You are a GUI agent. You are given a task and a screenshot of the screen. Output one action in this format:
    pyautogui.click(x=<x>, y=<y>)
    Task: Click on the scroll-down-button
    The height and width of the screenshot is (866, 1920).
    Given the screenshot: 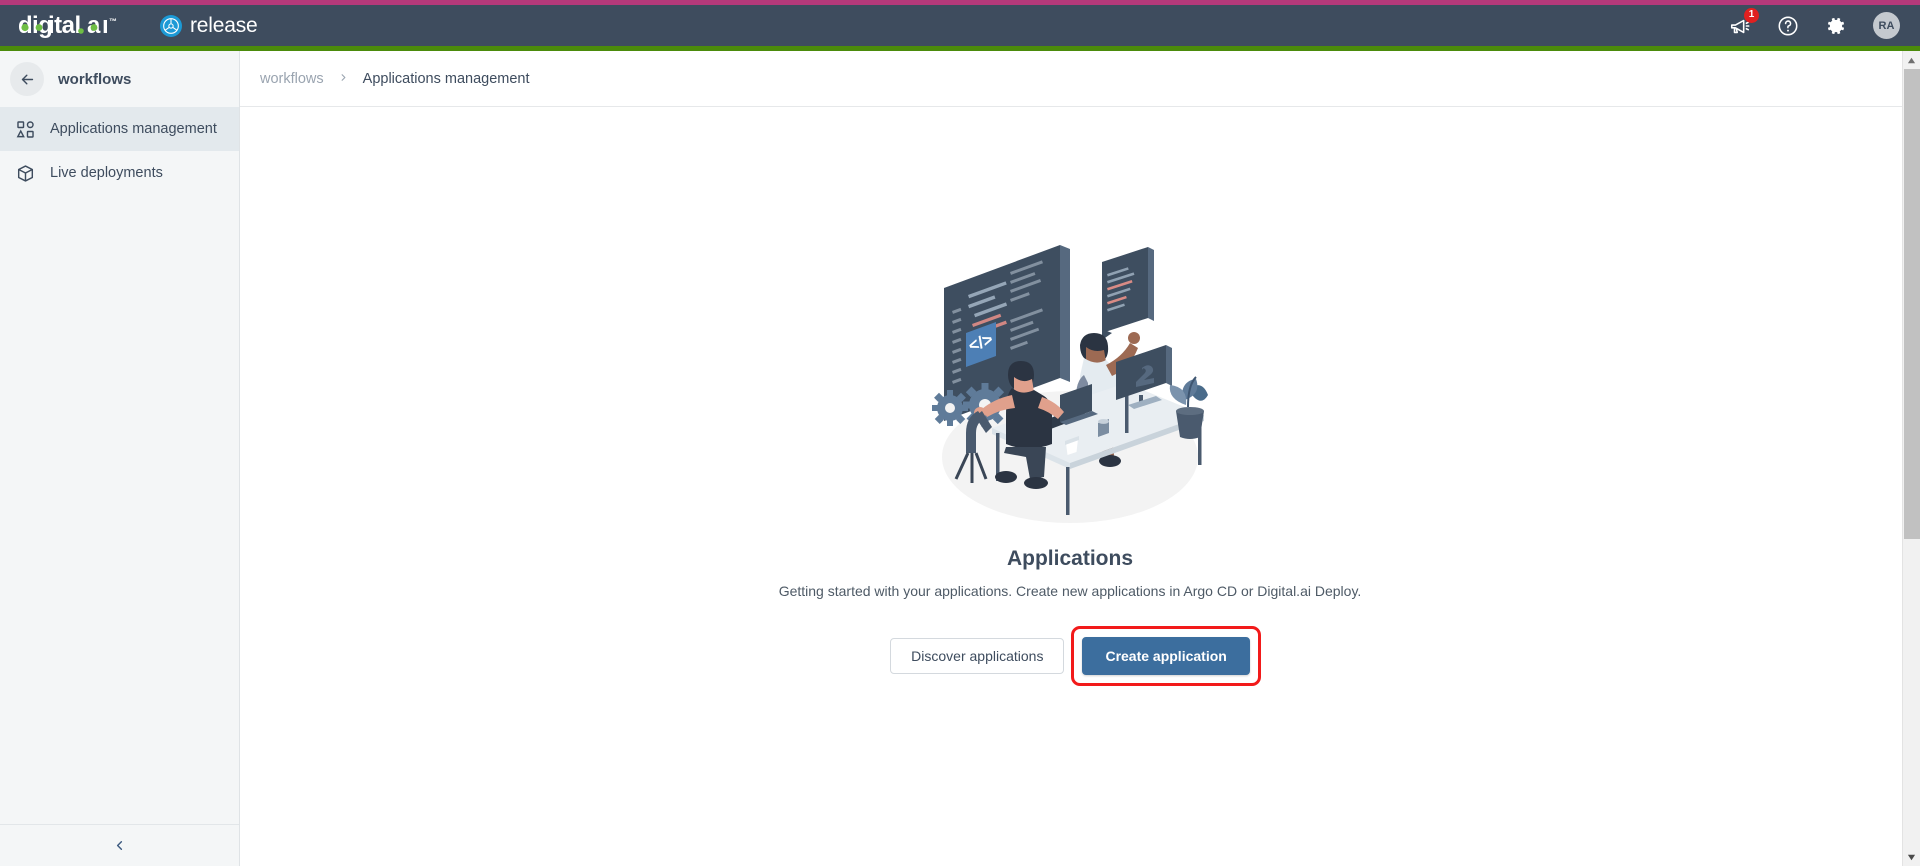 What is the action you would take?
    pyautogui.click(x=1911, y=857)
    